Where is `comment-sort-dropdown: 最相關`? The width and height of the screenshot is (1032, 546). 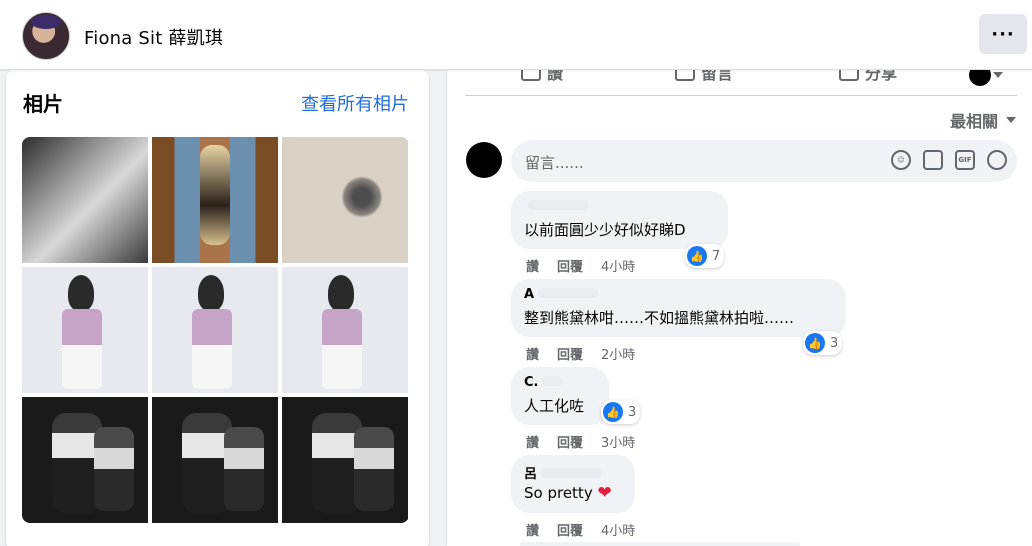 comment-sort-dropdown: 最相關 is located at coordinates (983, 120).